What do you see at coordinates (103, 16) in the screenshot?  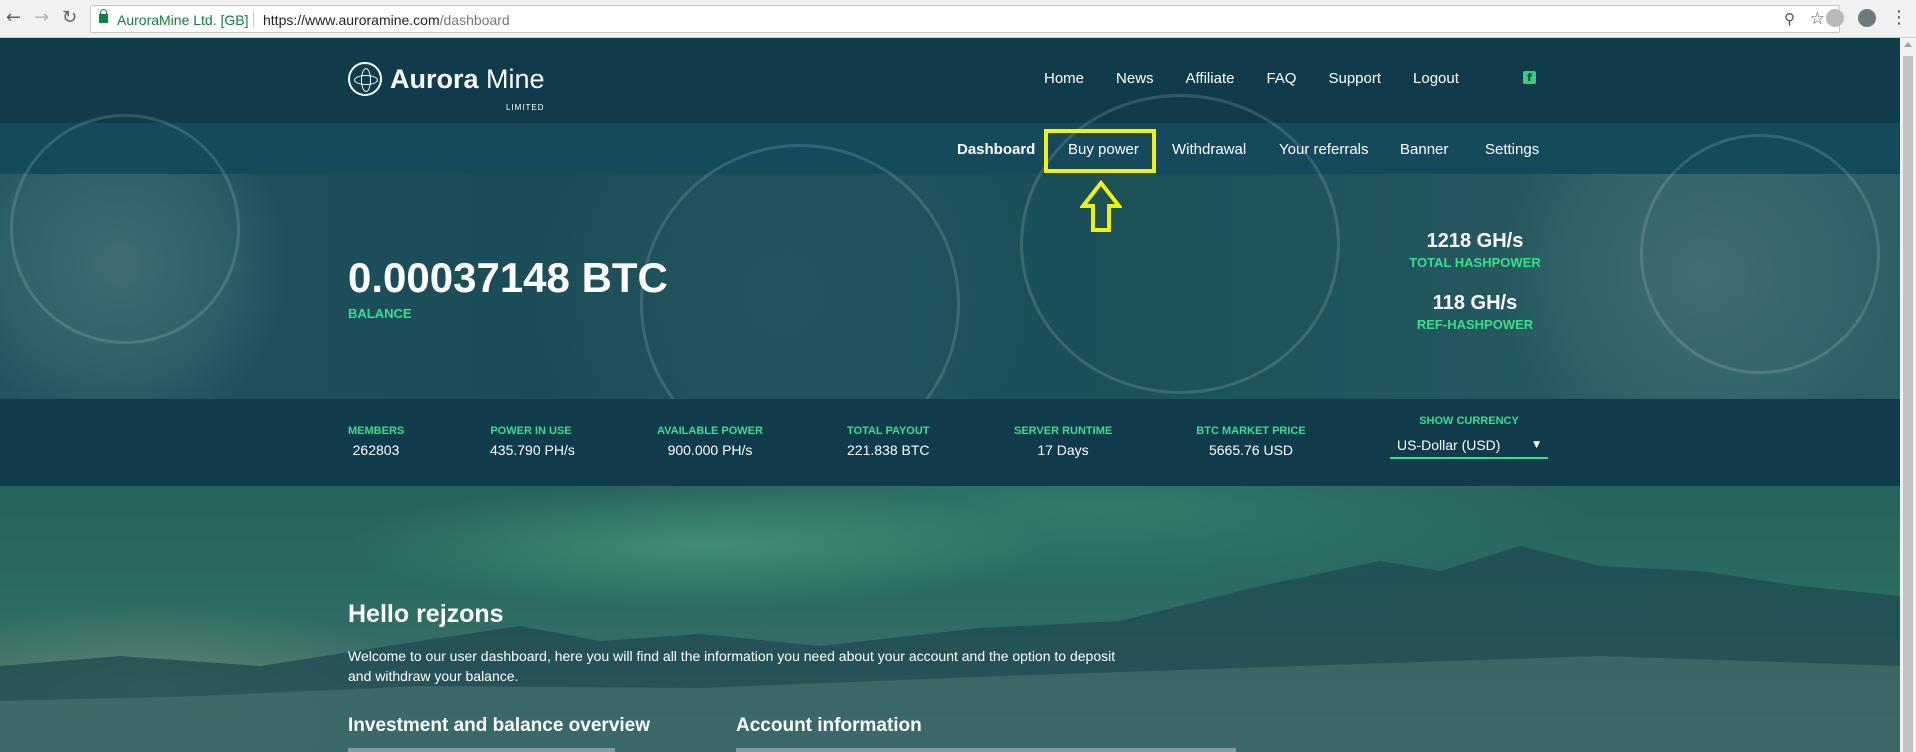 I see `lock-icon` at bounding box center [103, 16].